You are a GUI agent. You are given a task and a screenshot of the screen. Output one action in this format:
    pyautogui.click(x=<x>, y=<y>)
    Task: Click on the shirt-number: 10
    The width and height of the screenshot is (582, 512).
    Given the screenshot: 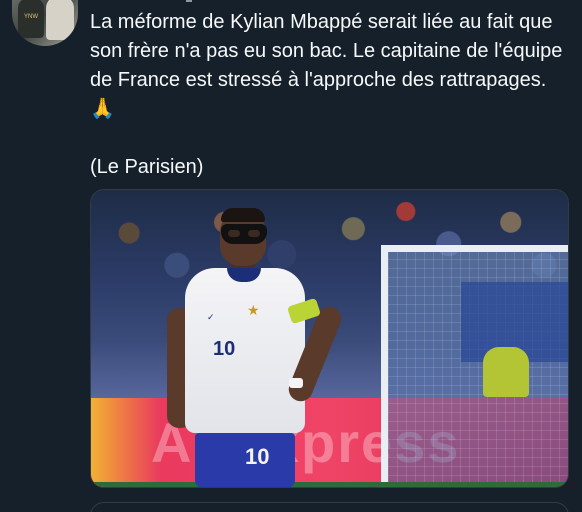 What is the action you would take?
    pyautogui.click(x=224, y=349)
    